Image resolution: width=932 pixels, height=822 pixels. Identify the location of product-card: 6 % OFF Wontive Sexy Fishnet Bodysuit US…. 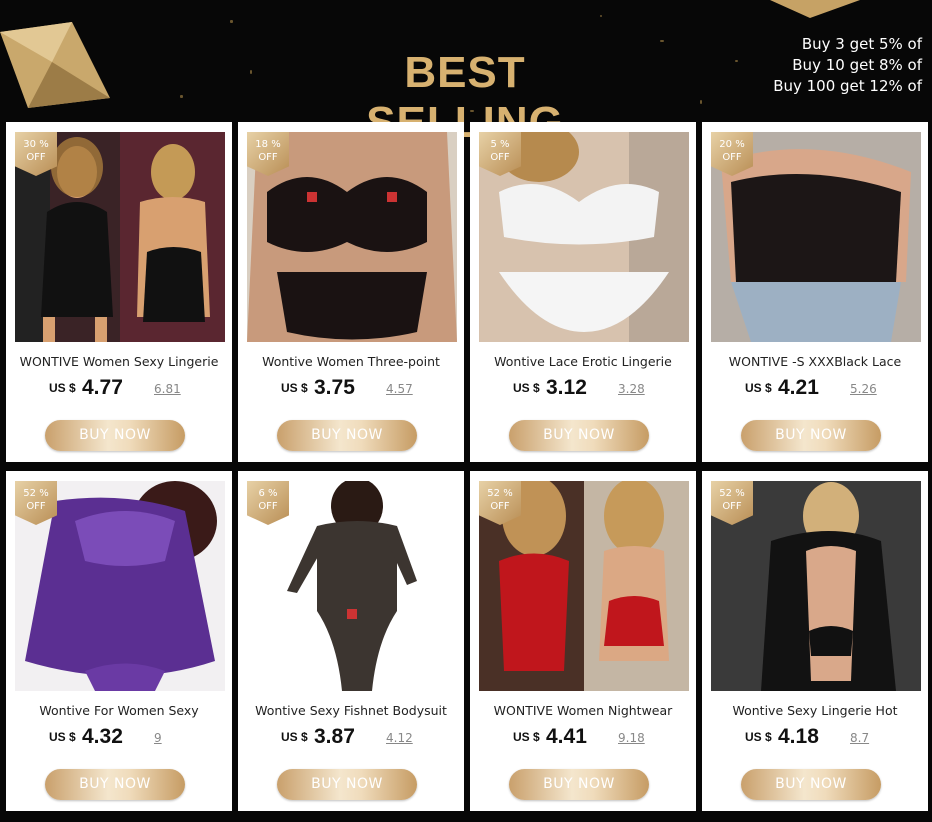
(351, 641).